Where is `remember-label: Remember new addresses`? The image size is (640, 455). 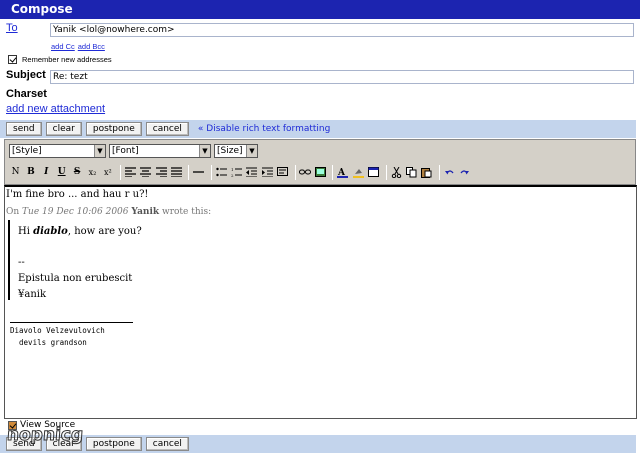
remember-label: Remember new addresses is located at coordinates (67, 59).